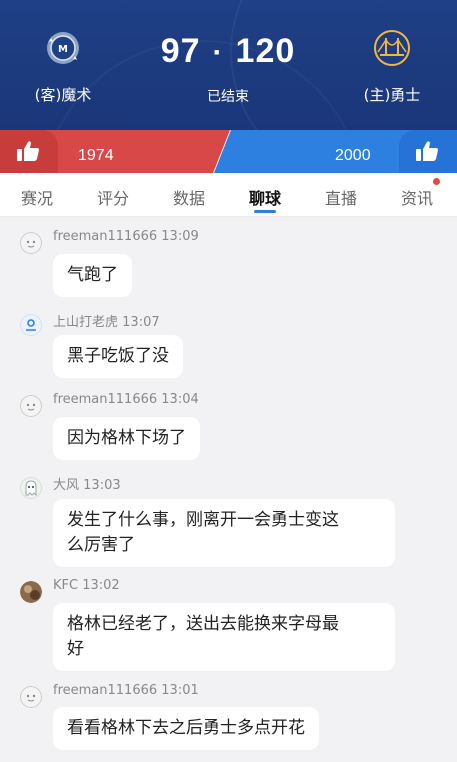 This screenshot has width=457, height=762. Describe the element at coordinates (75, 649) in the screenshot. I see `message-text-line: 好` at that location.